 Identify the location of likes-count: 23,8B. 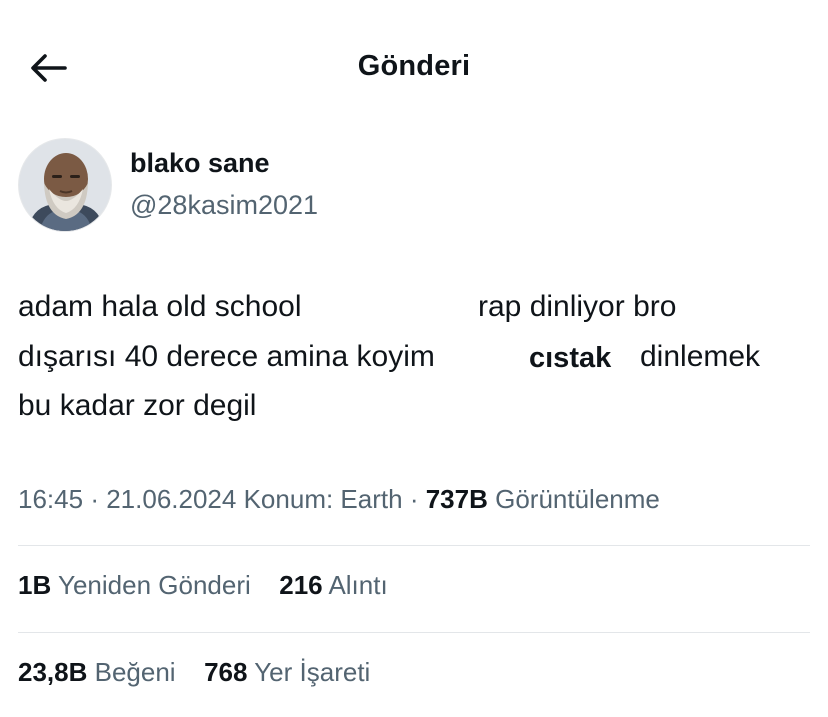
(53, 672).